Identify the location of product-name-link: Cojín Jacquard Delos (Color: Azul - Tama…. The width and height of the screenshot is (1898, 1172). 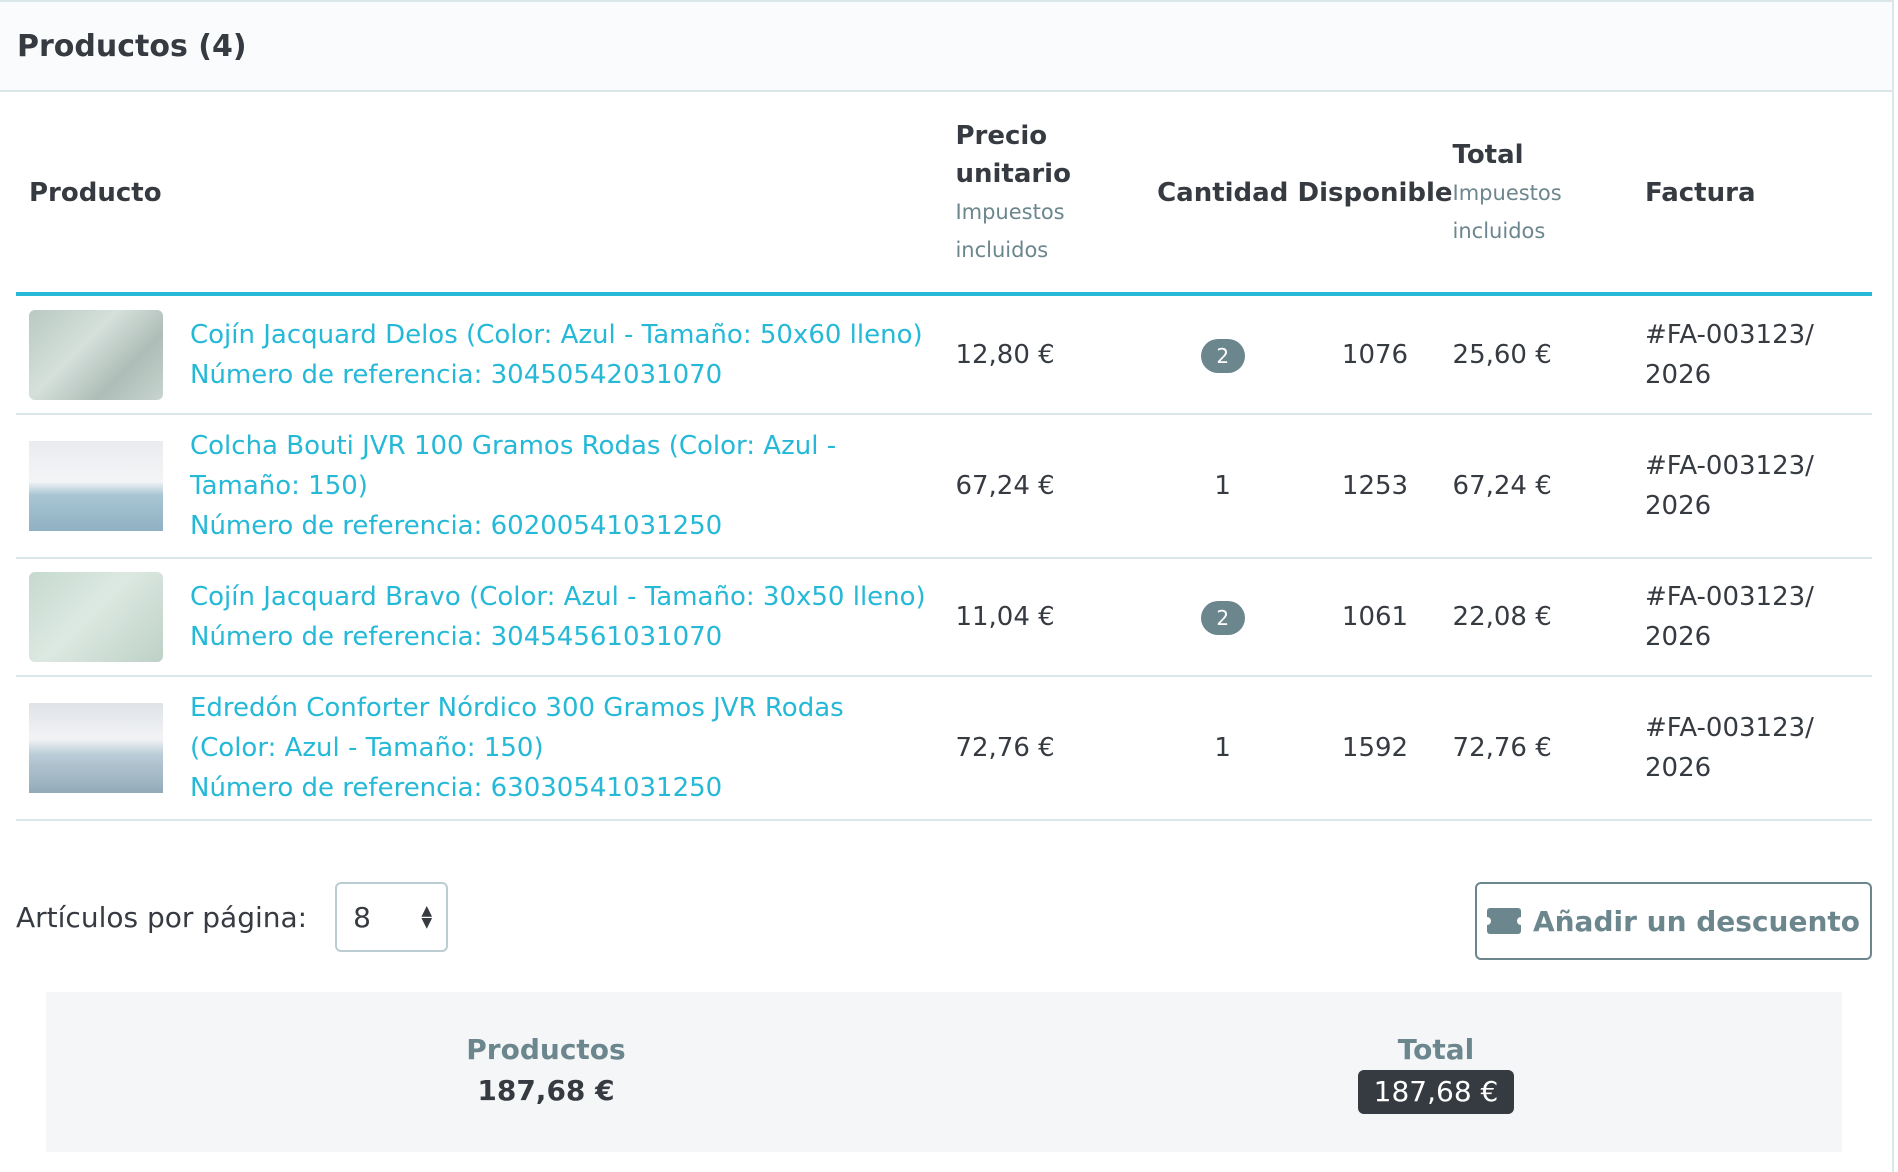
(556, 335).